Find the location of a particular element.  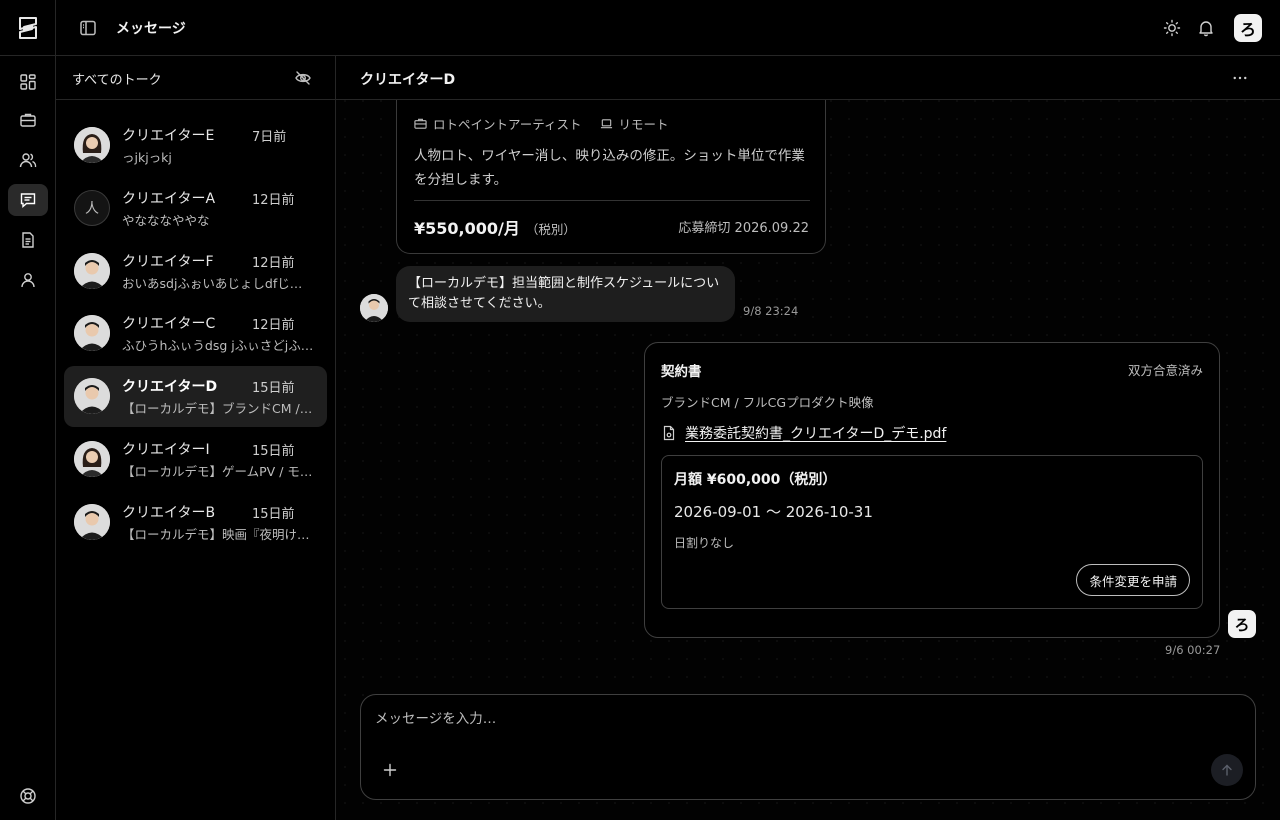

contract-amount: 月額 ¥600,000（税別） is located at coordinates (755, 480).